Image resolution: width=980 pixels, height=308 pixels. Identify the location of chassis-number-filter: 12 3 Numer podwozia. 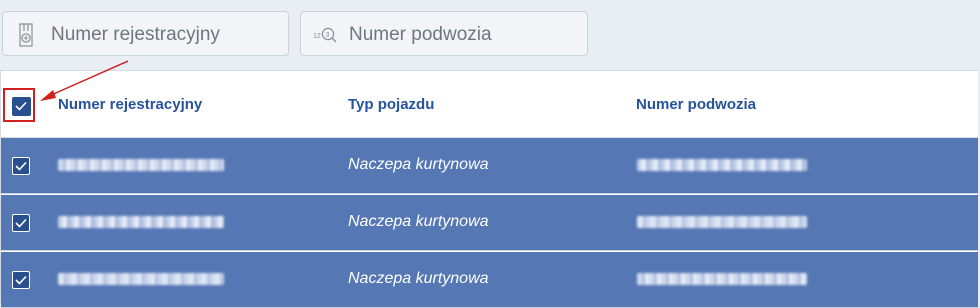
(444, 33).